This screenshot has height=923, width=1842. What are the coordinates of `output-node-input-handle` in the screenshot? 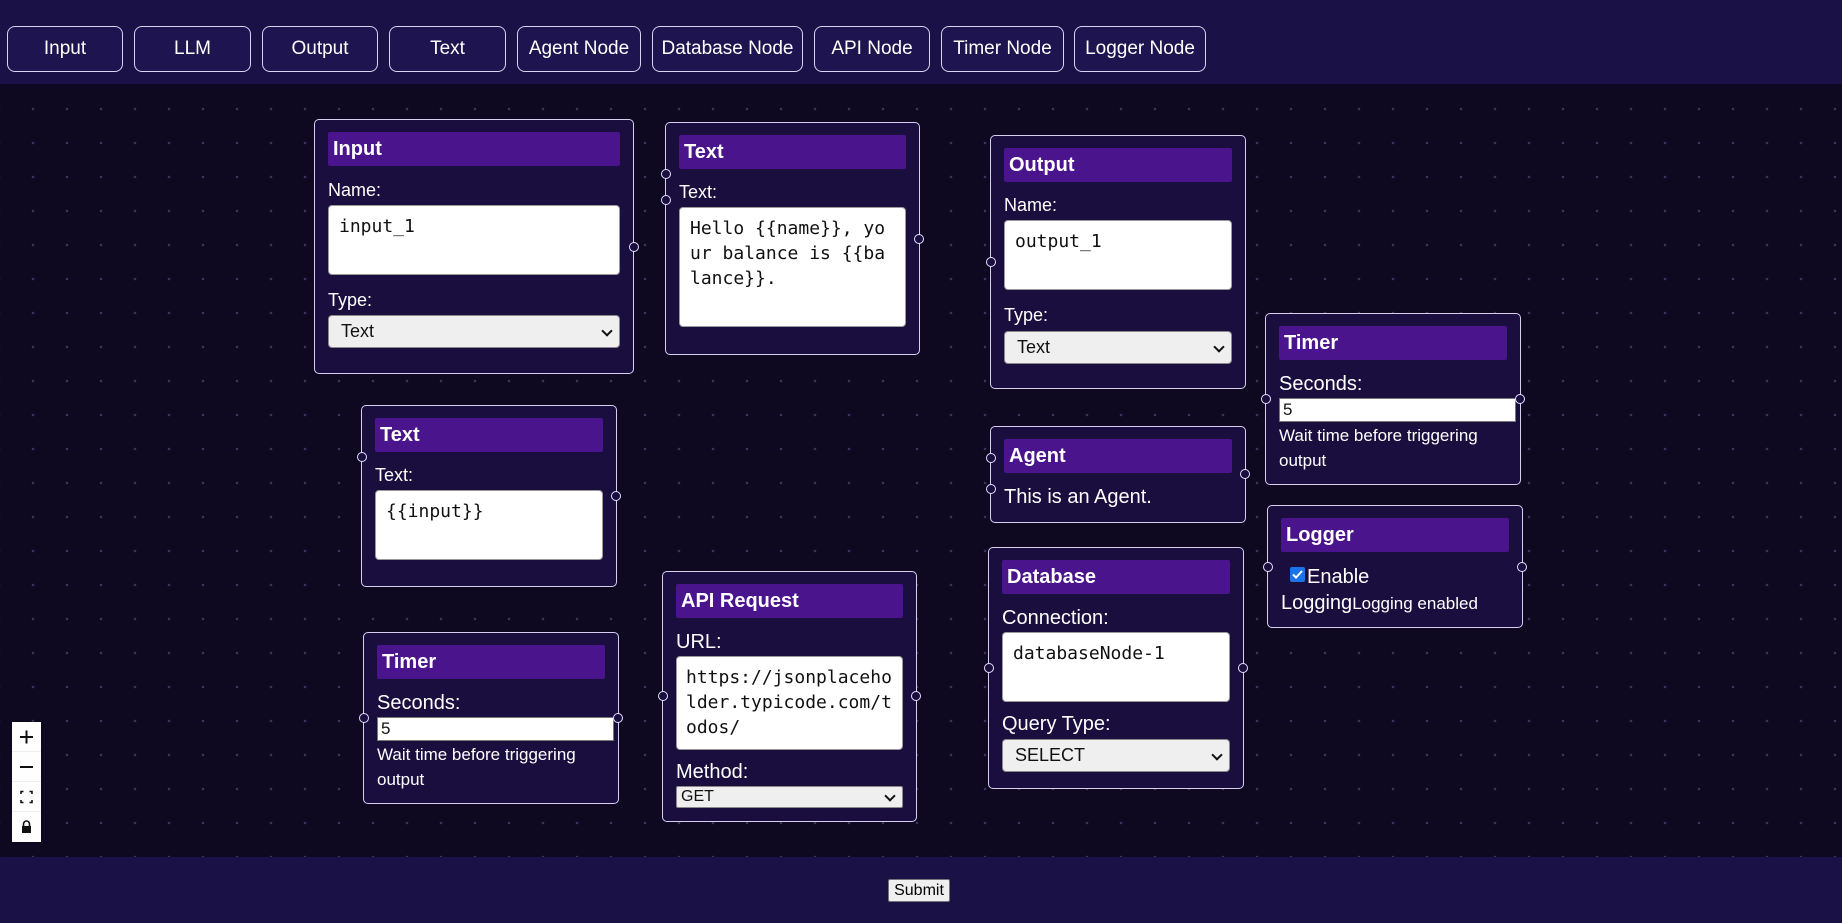 It's located at (991, 262).